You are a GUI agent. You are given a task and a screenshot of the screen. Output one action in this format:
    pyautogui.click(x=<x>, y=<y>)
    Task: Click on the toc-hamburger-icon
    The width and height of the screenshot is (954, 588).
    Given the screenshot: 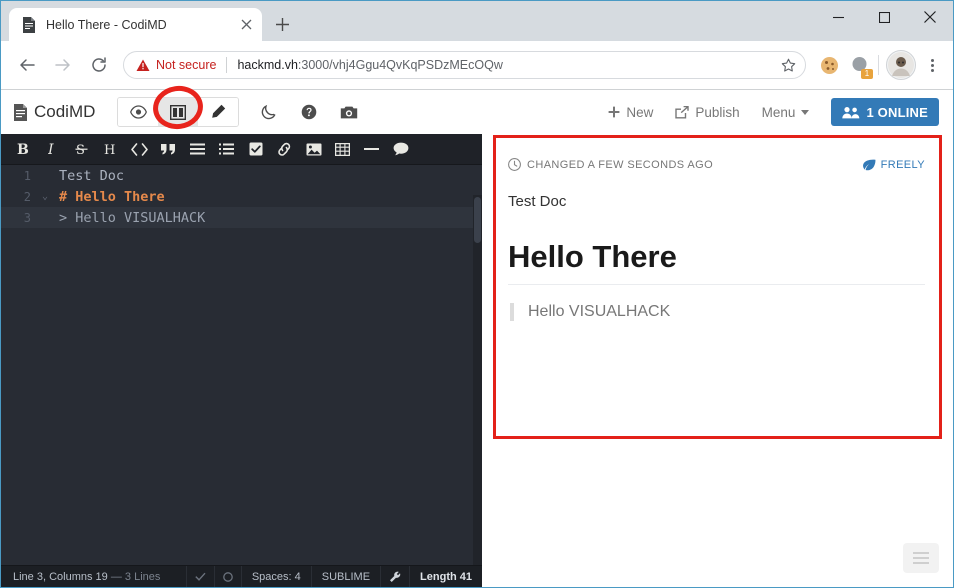 What is the action you would take?
    pyautogui.click(x=921, y=558)
    